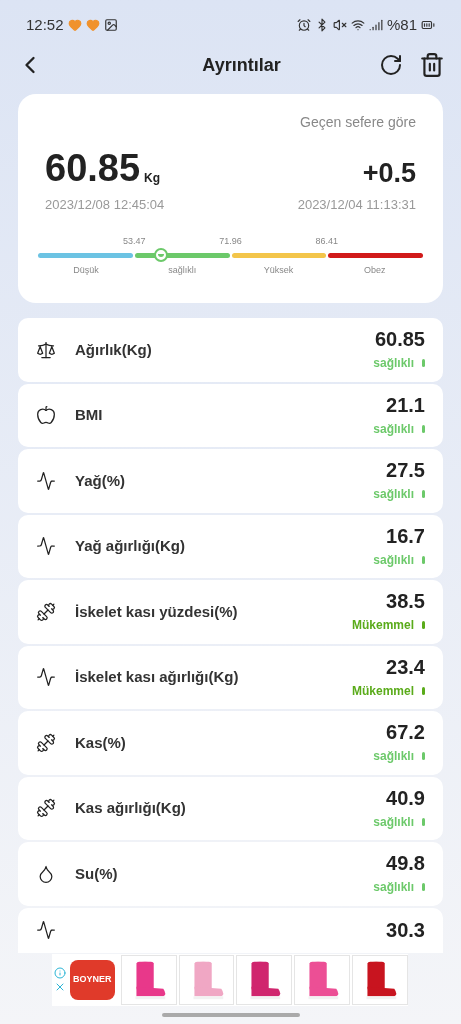 The width and height of the screenshot is (461, 1024). I want to click on metric-value: 23.4, so click(405, 667).